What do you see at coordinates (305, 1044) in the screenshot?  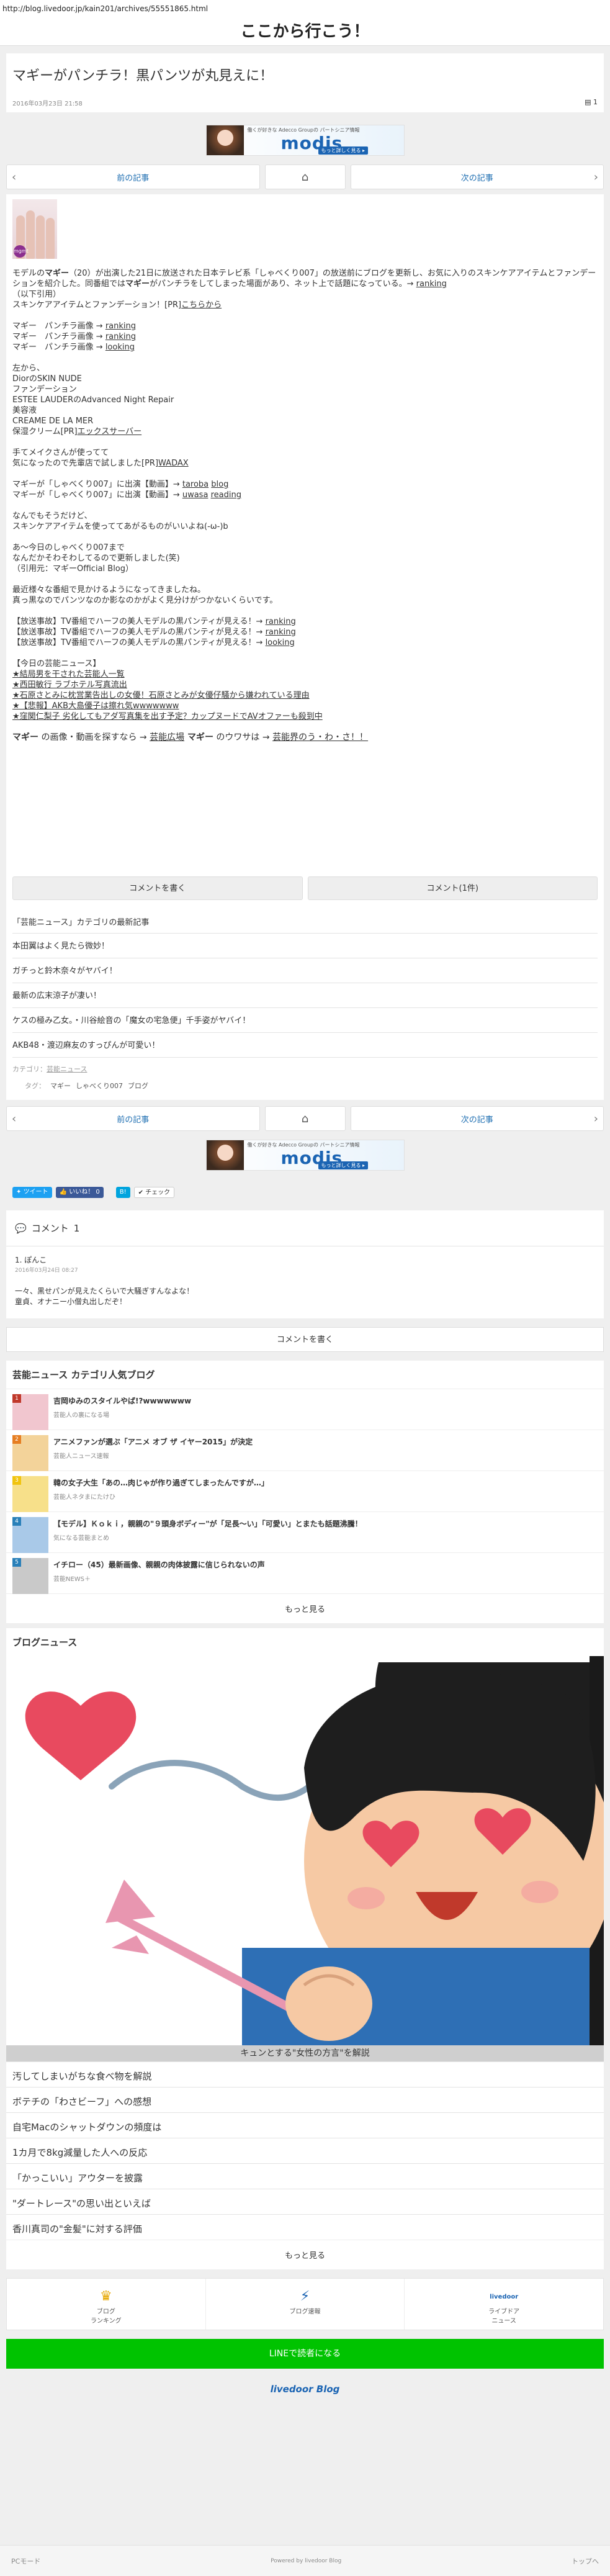 I see `category-article-link: AKB48・渡辺麻友のすっぴんが可愛い！` at bounding box center [305, 1044].